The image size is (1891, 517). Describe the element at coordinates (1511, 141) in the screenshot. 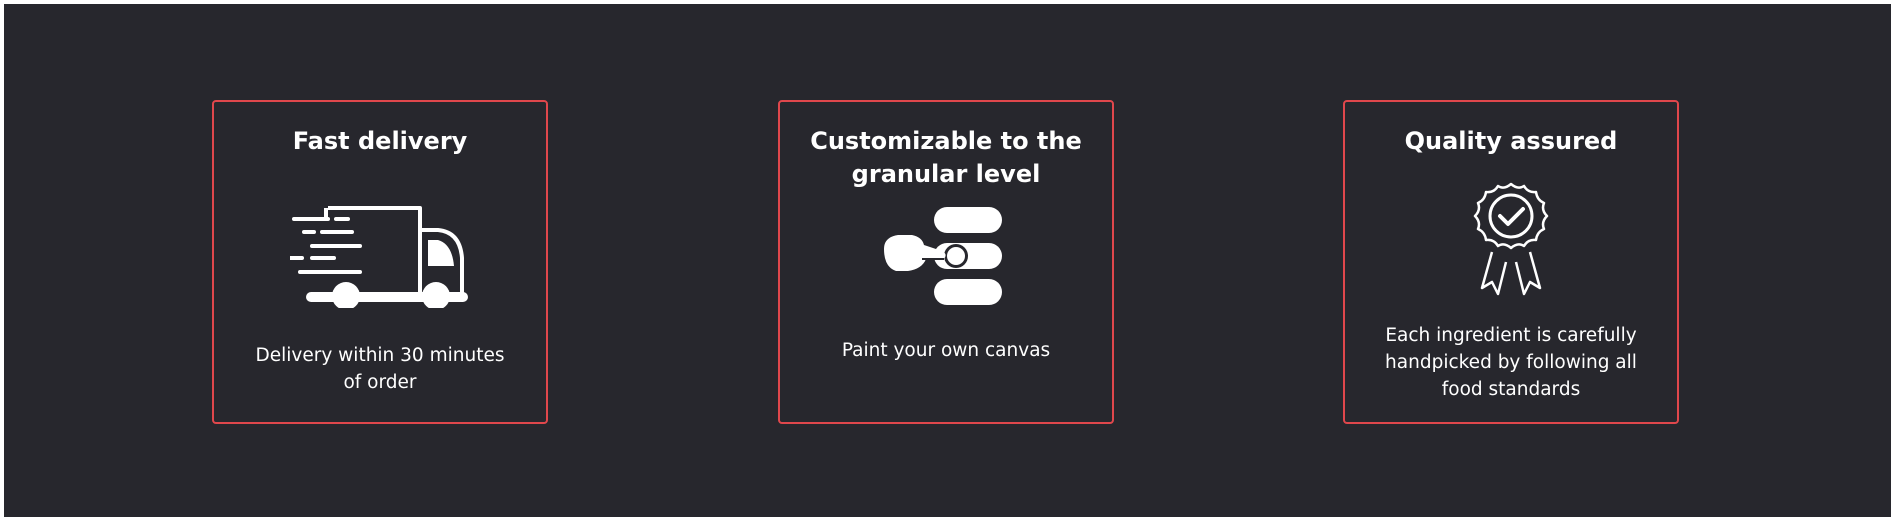

I see `feature-title: Quality assured` at that location.